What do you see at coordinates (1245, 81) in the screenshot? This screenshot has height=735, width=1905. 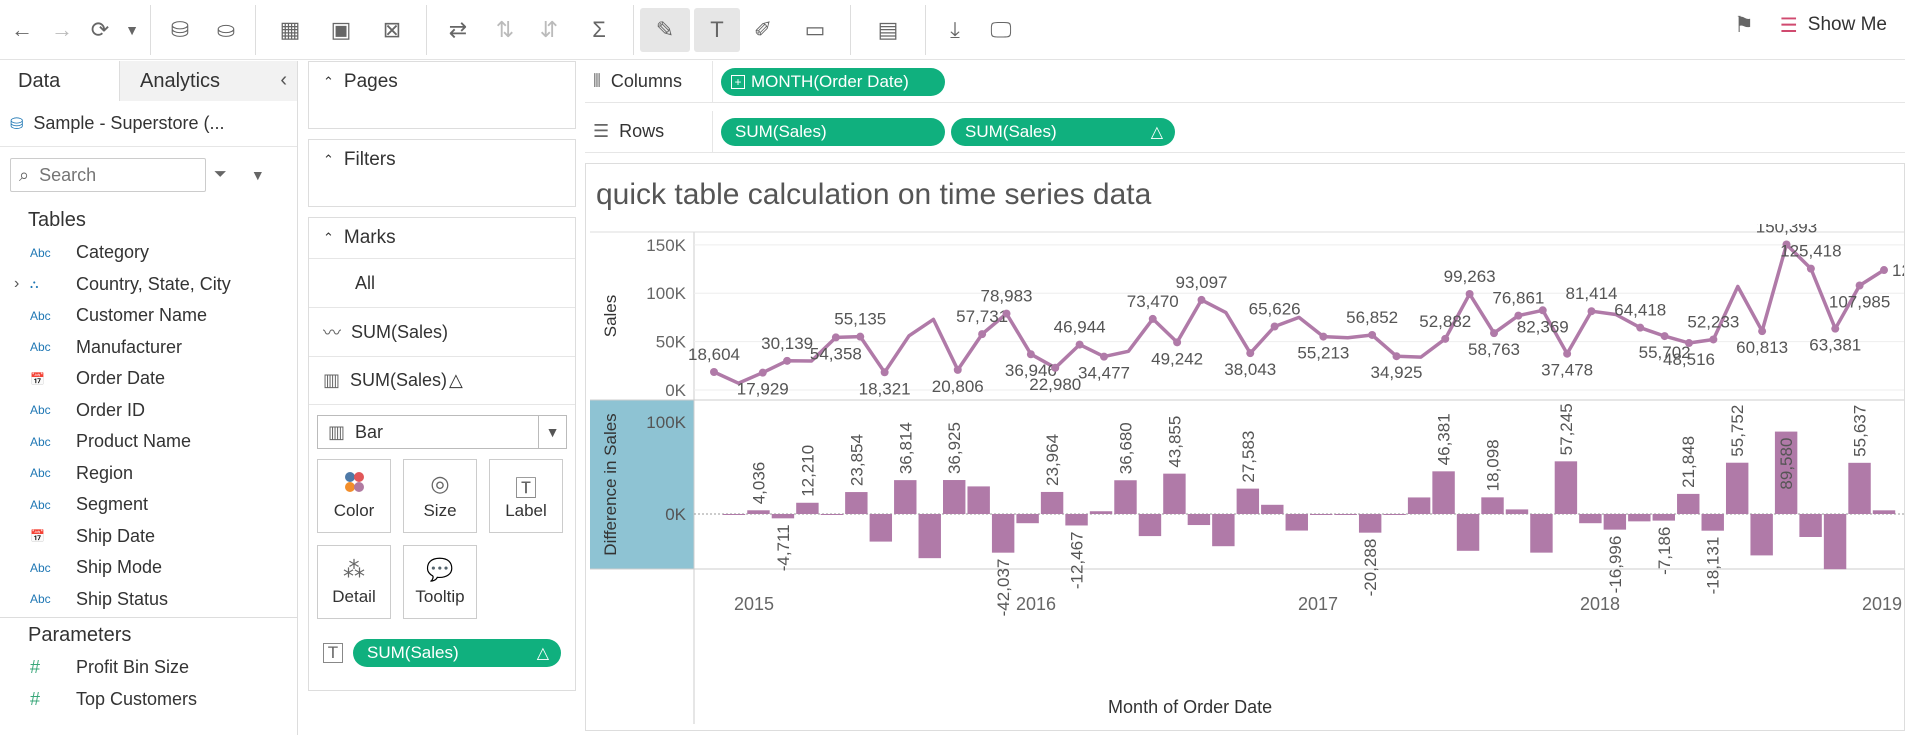 I see `columns-shelf: ⦀ Columns + MONTH(Order Date)` at bounding box center [1245, 81].